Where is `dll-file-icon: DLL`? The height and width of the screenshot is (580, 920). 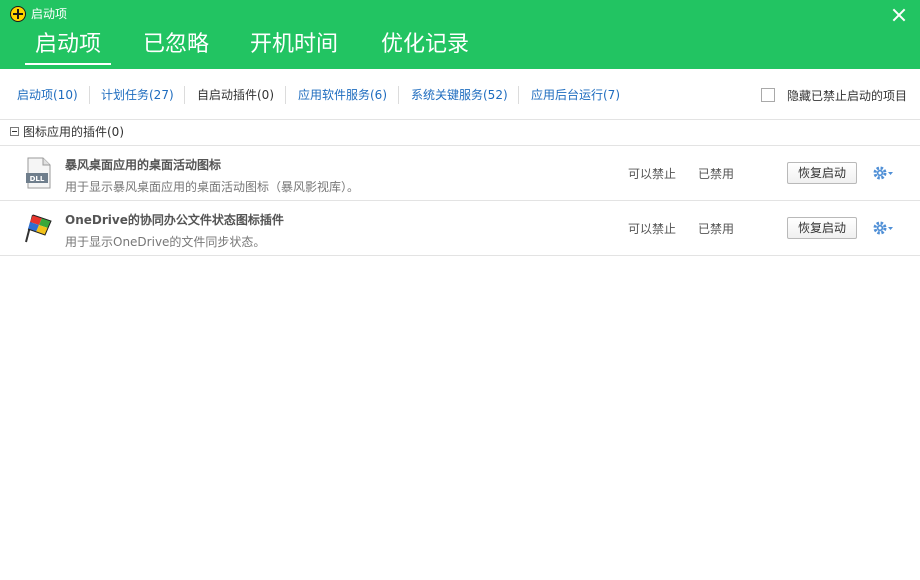
dll-file-icon: DLL is located at coordinates (38, 173).